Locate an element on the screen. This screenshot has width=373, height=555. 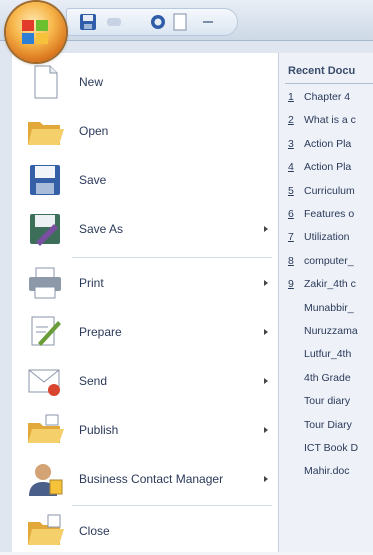
recent-document-item: 2 What is a c is located at coordinates (322, 120).